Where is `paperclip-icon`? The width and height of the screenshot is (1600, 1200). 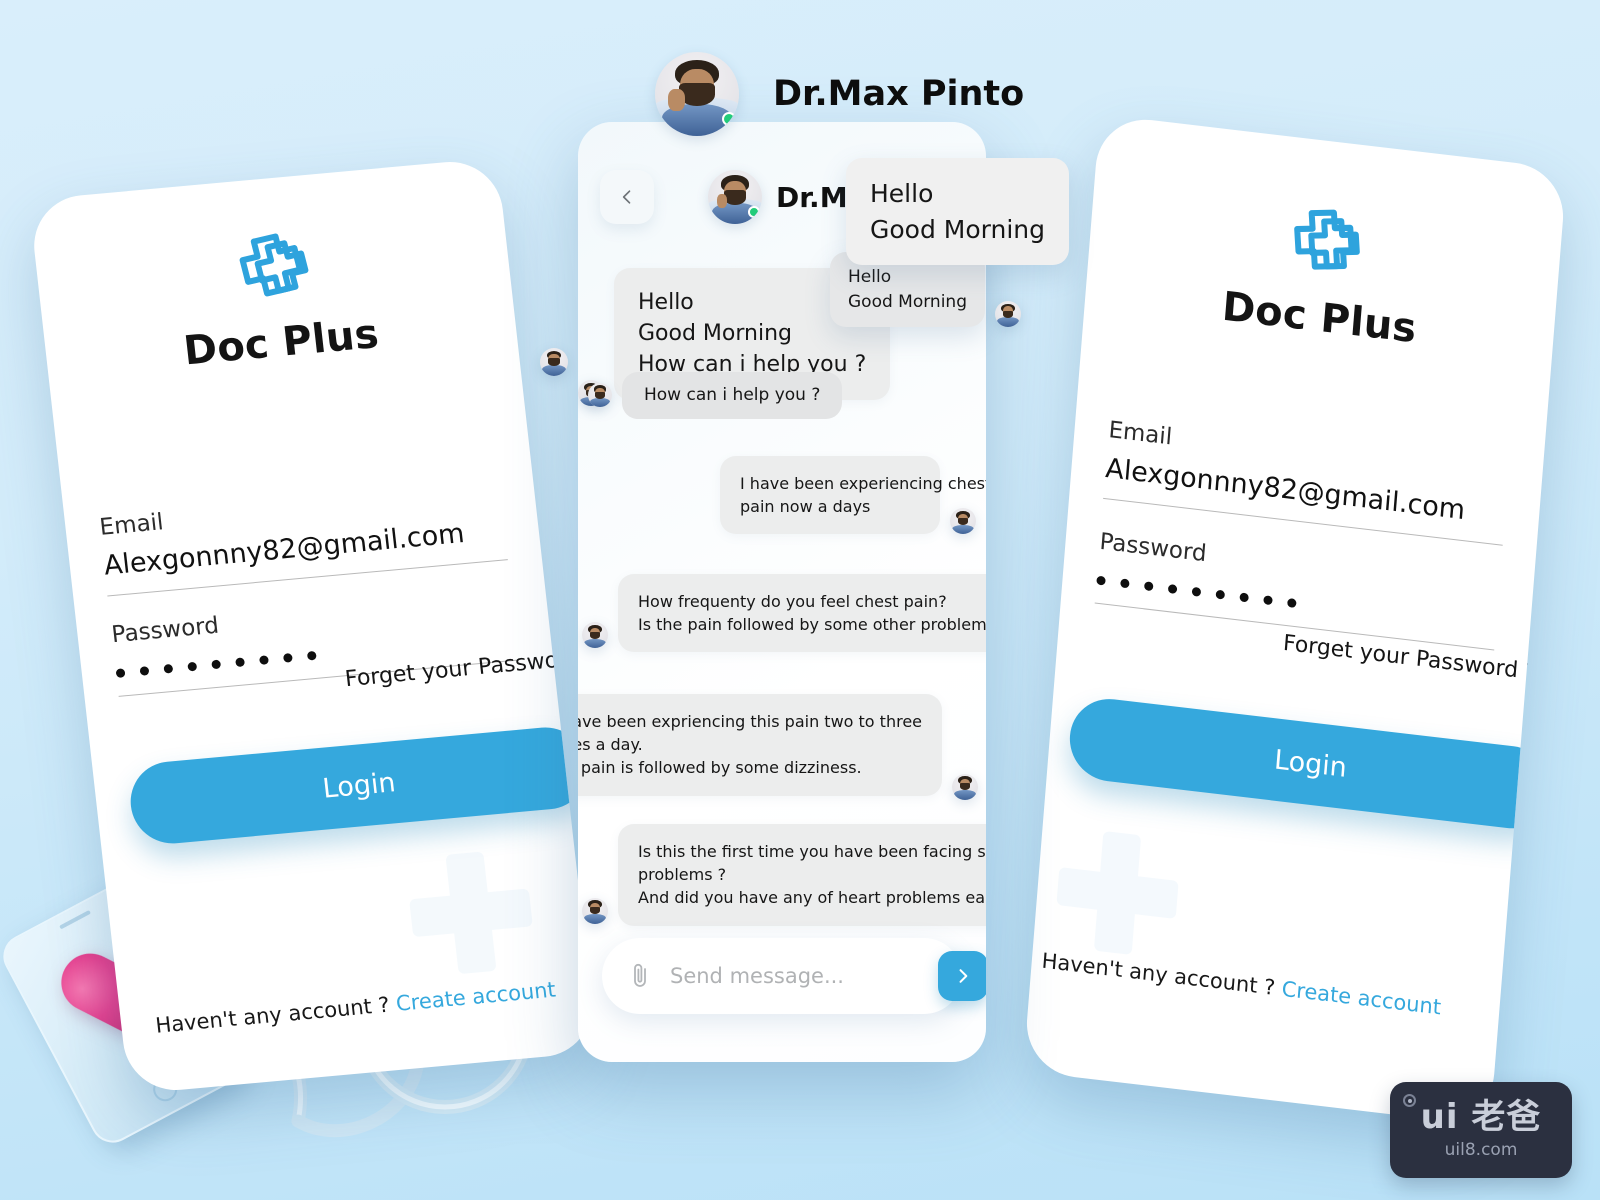
paperclip-icon is located at coordinates (640, 976).